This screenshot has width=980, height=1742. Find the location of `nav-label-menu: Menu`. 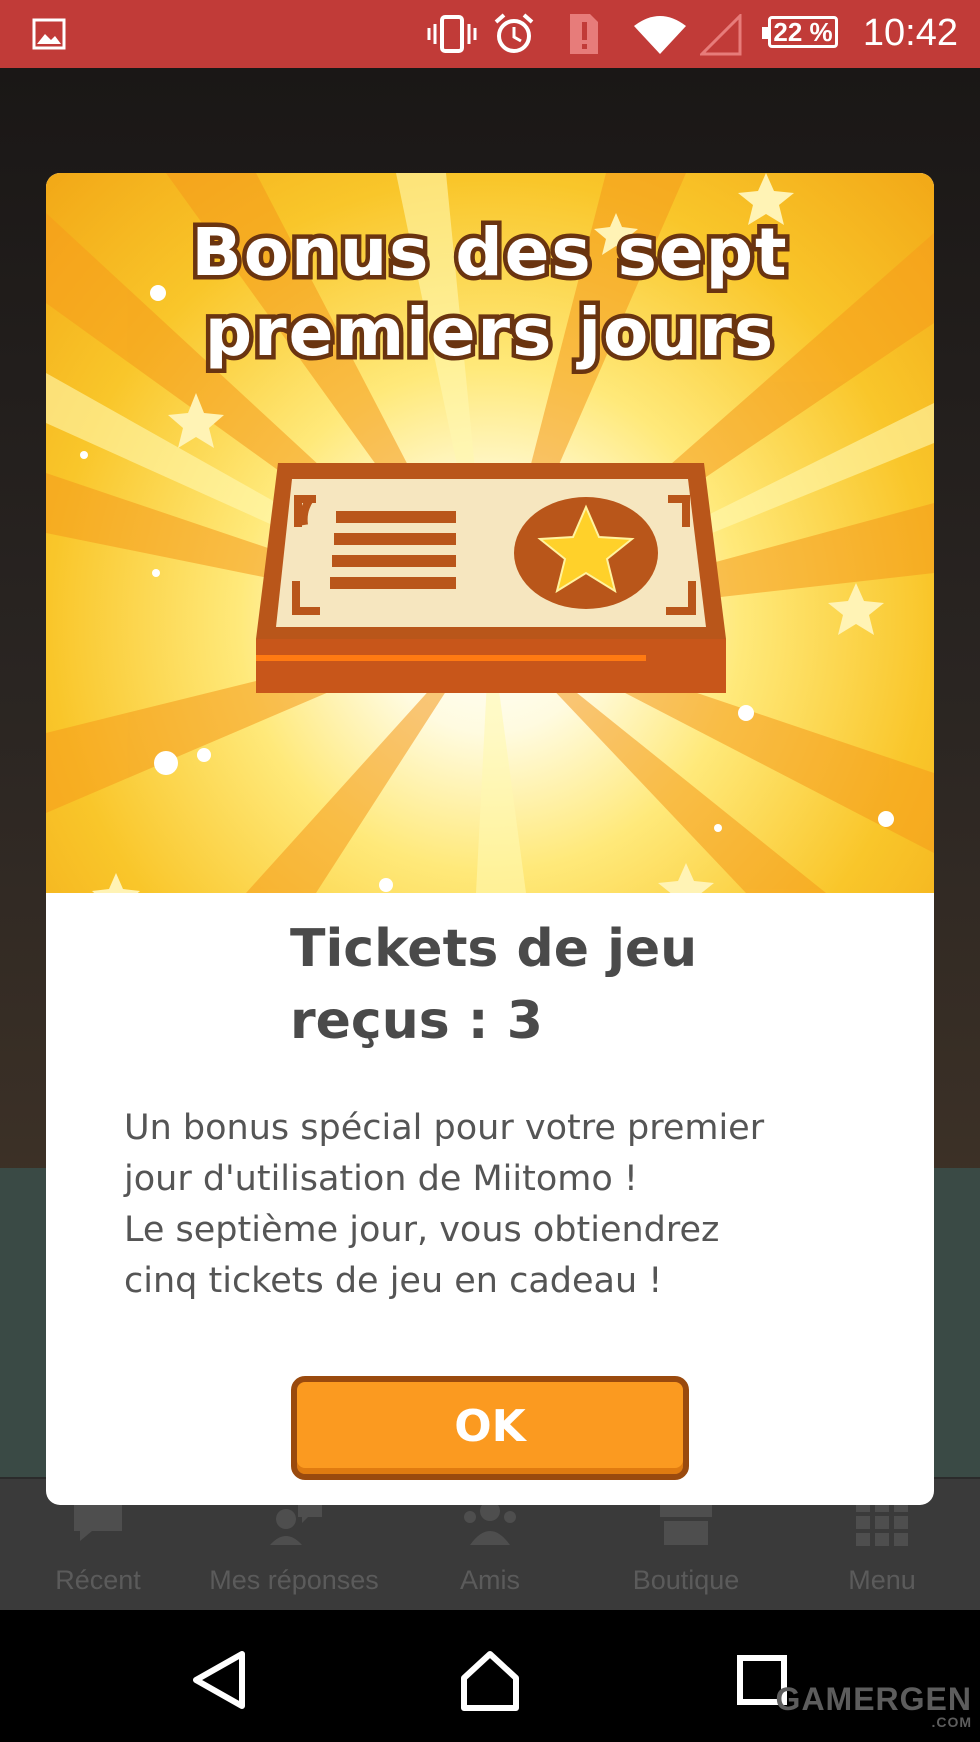

nav-label-menu: Menu is located at coordinates (882, 1580).